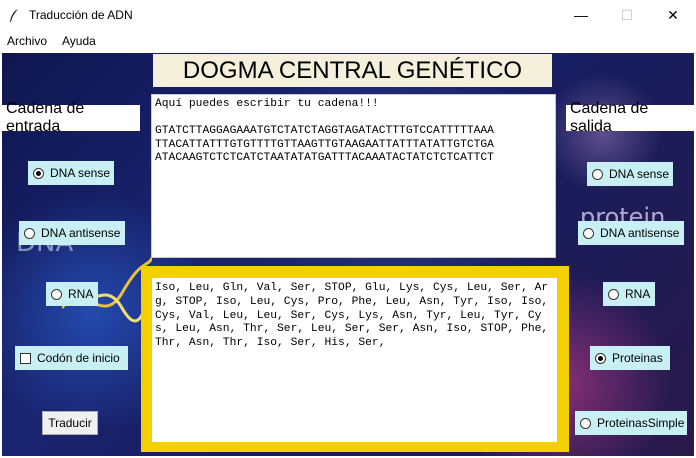  What do you see at coordinates (70, 423) in the screenshot?
I see `translate-button: Traducir` at bounding box center [70, 423].